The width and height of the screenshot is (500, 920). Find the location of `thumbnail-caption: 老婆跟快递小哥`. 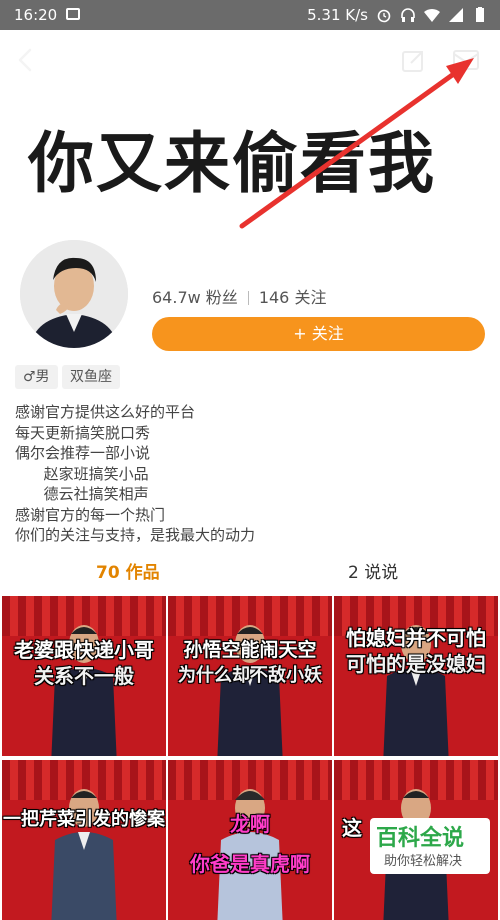

thumbnail-caption: 老婆跟快递小哥 is located at coordinates (84, 650).